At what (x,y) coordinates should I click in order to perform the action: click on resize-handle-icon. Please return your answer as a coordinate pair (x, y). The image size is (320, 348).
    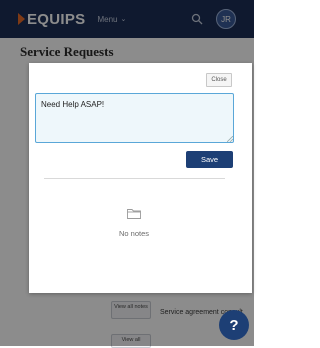
    Looking at the image, I should click on (230, 139).